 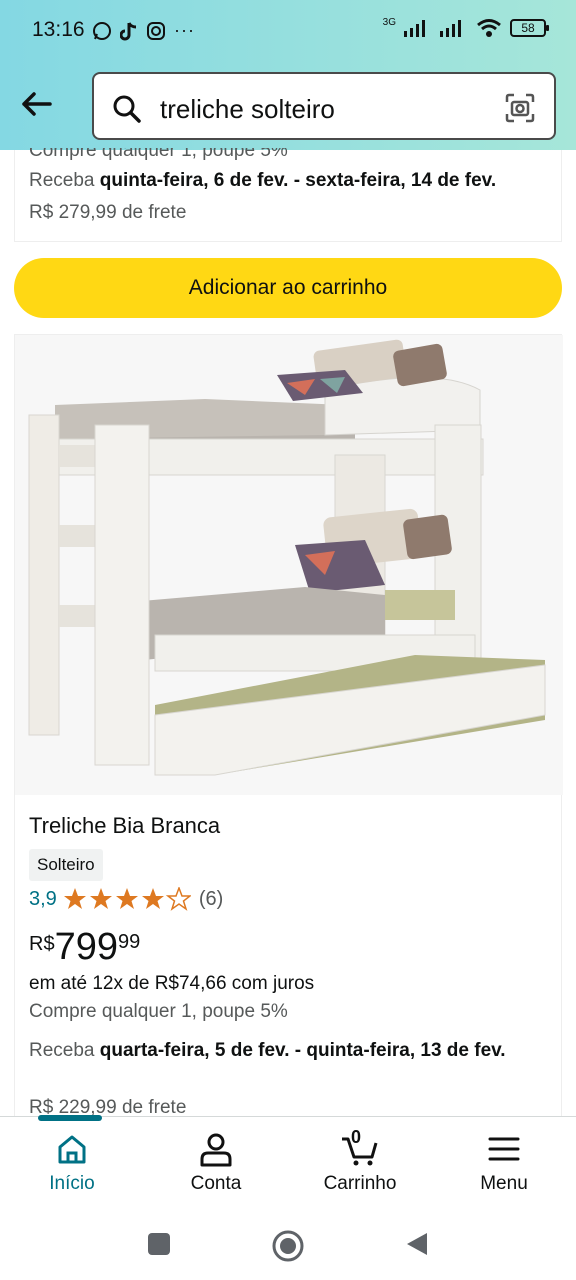 I want to click on add-to-cart-button: Adicionar ao carrinho, so click(x=288, y=288).